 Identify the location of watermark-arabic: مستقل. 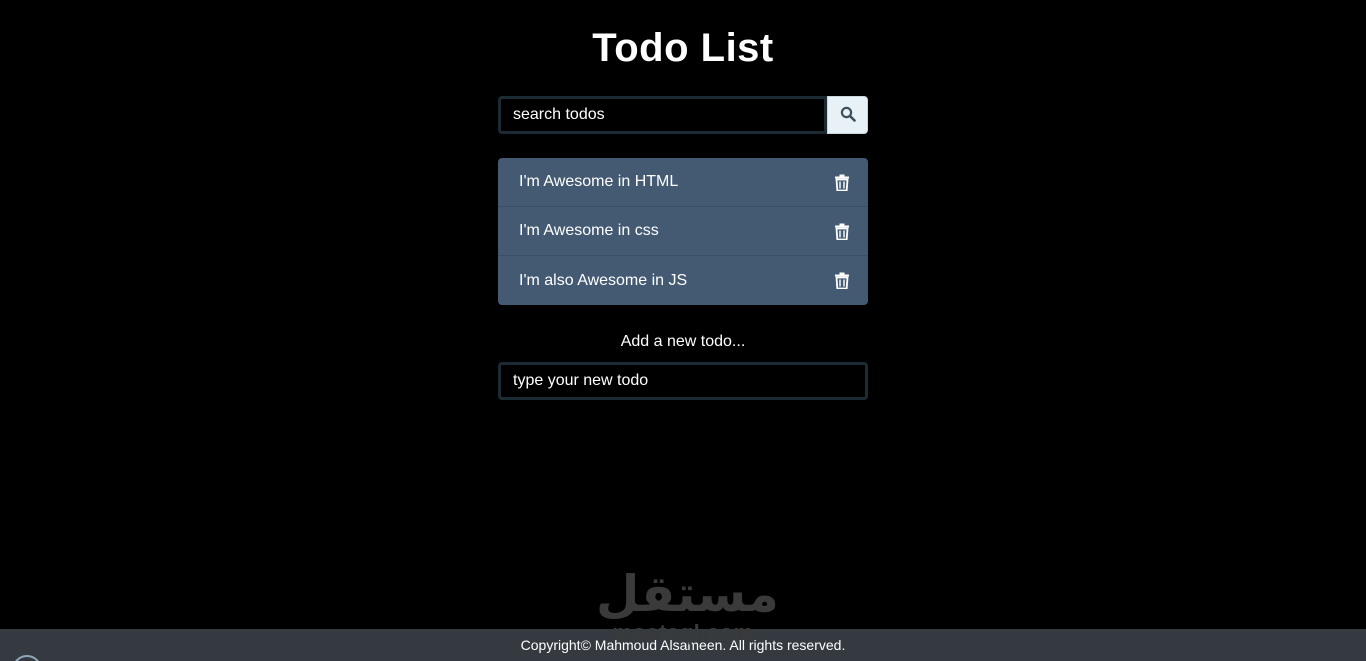
(687, 594).